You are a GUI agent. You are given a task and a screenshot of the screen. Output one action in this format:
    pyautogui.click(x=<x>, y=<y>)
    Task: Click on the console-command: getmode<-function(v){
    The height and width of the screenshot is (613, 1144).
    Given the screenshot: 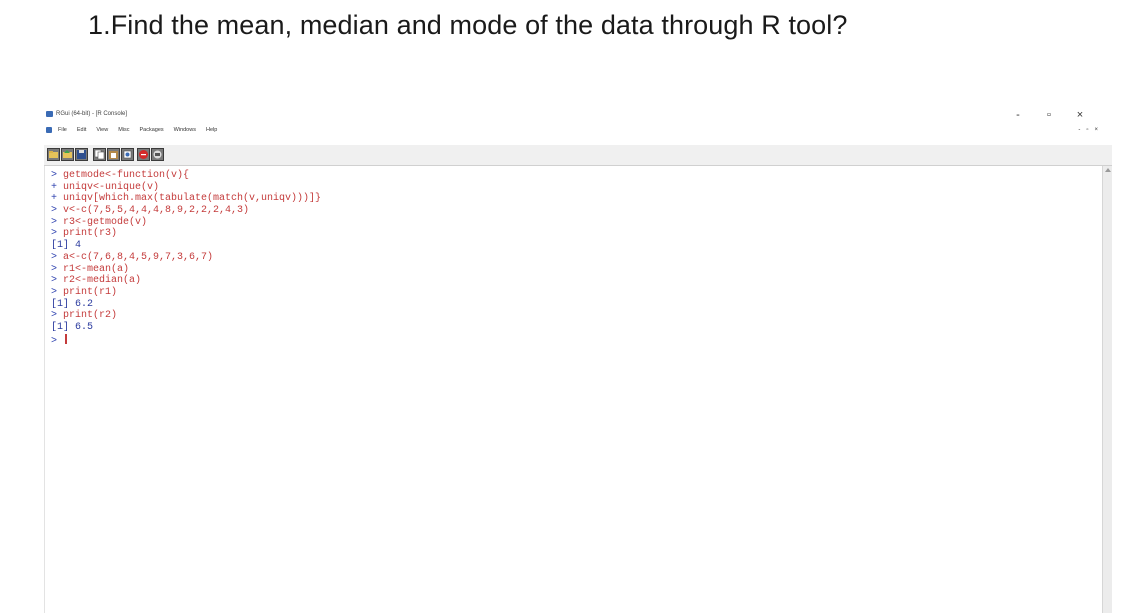 What is the action you would take?
    pyautogui.click(x=126, y=175)
    